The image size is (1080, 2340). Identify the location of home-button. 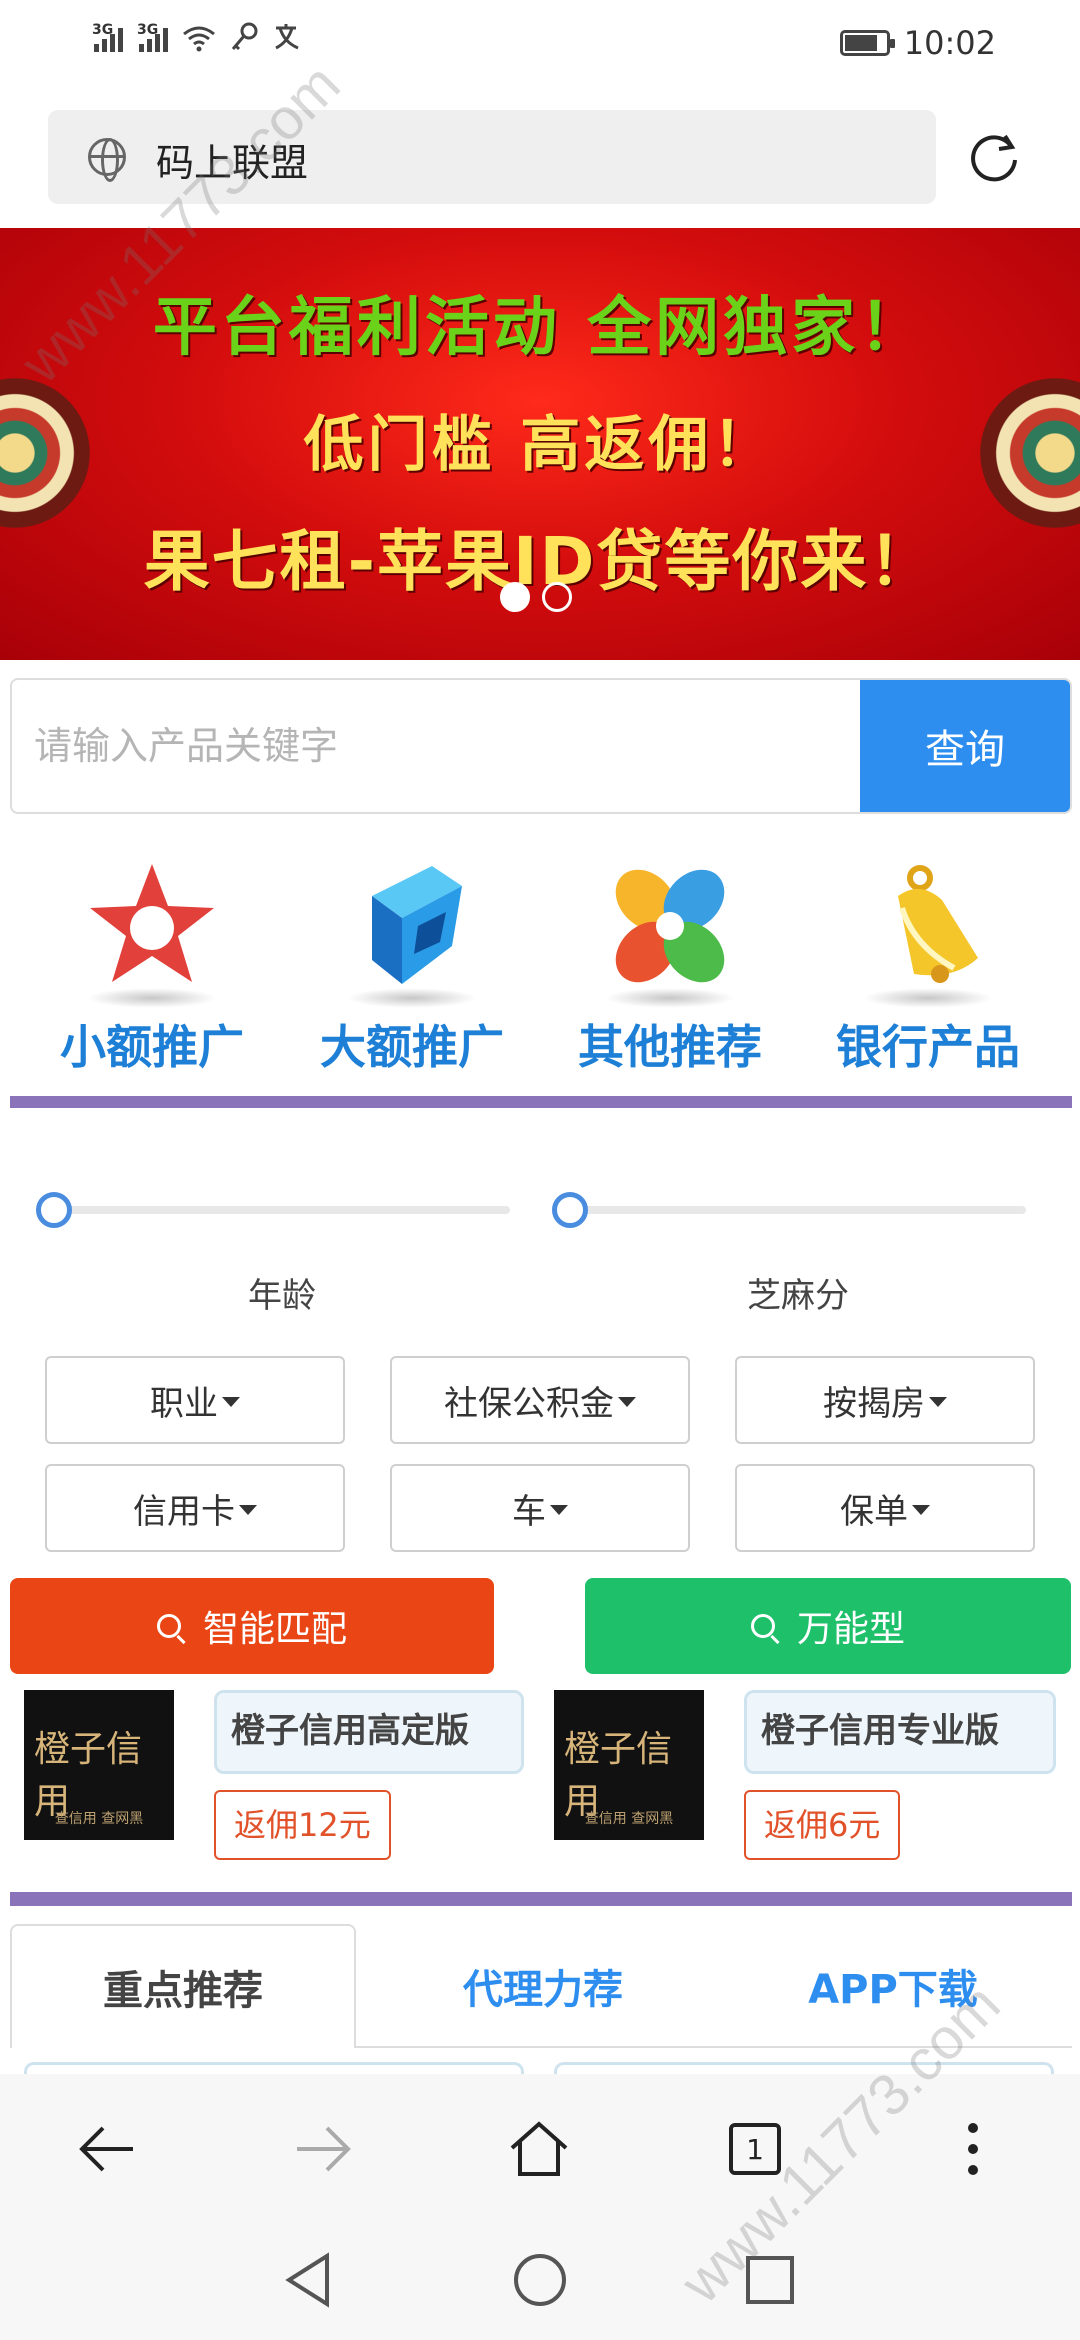
(539, 2149).